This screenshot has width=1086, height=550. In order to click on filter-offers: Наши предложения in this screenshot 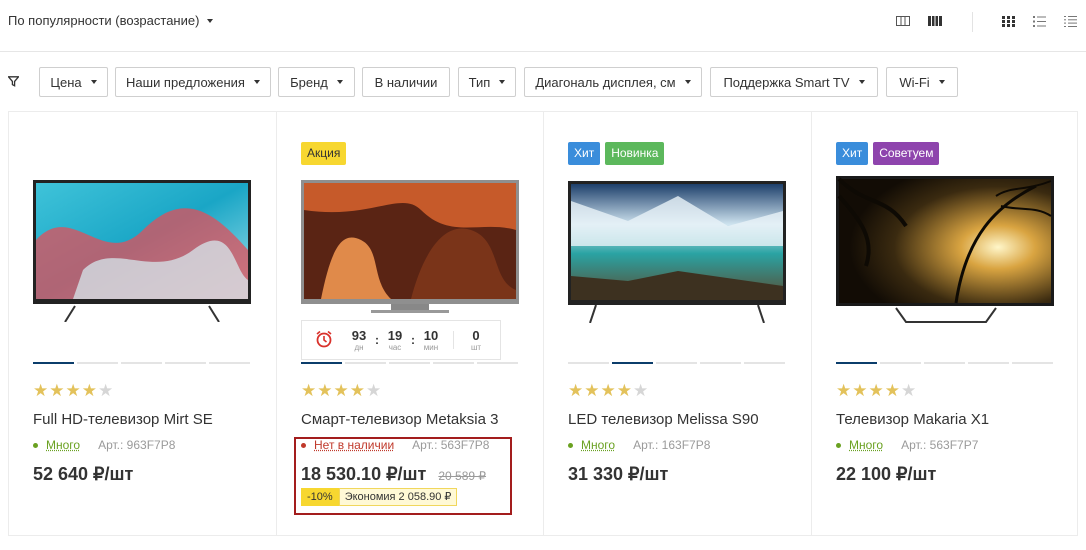, I will do `click(193, 82)`.